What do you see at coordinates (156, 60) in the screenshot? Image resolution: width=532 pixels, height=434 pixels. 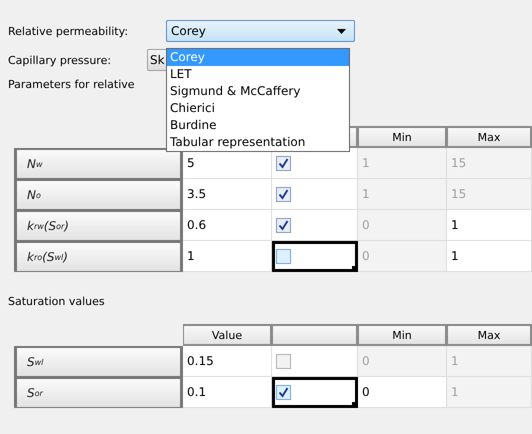 I see `dropdown: Sk` at bounding box center [156, 60].